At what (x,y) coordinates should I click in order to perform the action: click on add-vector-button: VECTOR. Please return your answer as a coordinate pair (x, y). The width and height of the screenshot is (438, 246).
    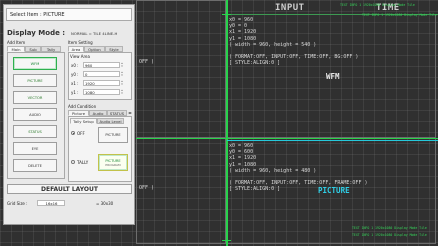
    Looking at the image, I should click on (35, 97).